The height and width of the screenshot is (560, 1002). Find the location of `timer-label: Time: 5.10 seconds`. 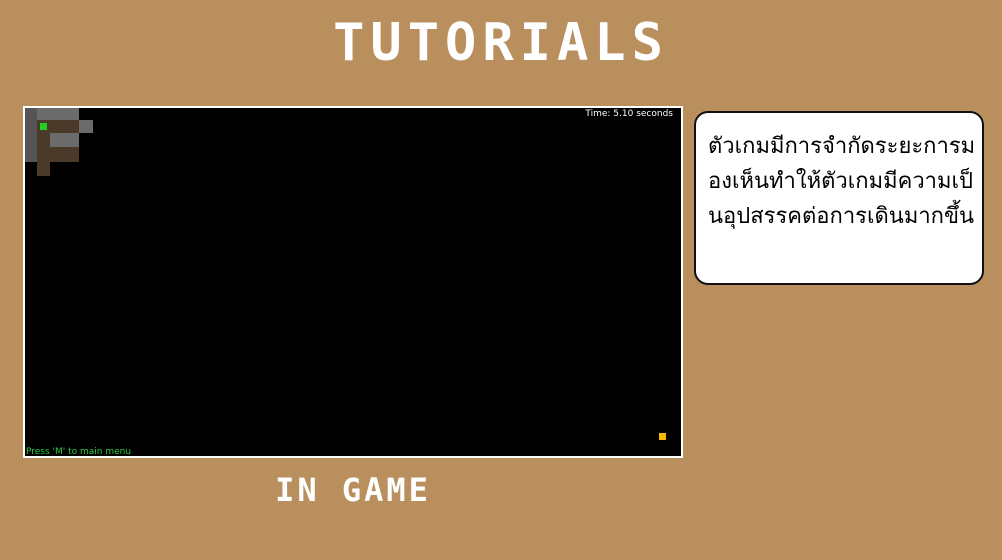

timer-label: Time: 5.10 seconds is located at coordinates (629, 114).